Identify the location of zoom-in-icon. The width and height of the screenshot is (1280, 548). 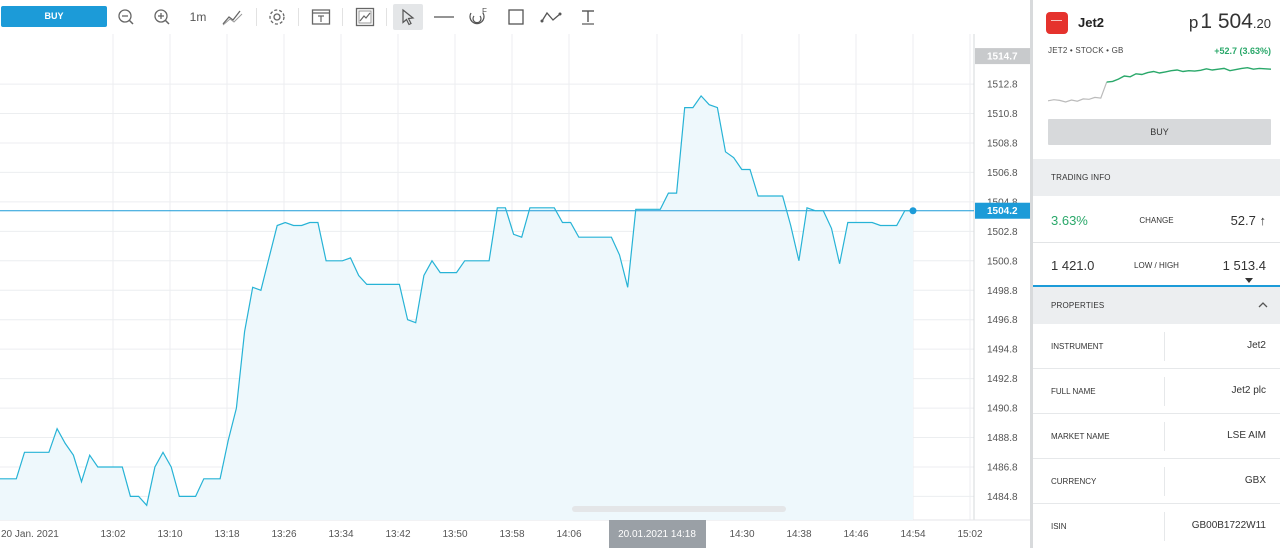
(162, 17).